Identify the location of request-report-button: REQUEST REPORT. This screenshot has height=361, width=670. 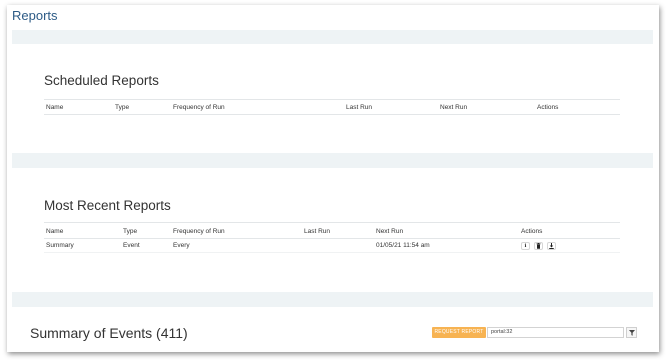
(459, 332).